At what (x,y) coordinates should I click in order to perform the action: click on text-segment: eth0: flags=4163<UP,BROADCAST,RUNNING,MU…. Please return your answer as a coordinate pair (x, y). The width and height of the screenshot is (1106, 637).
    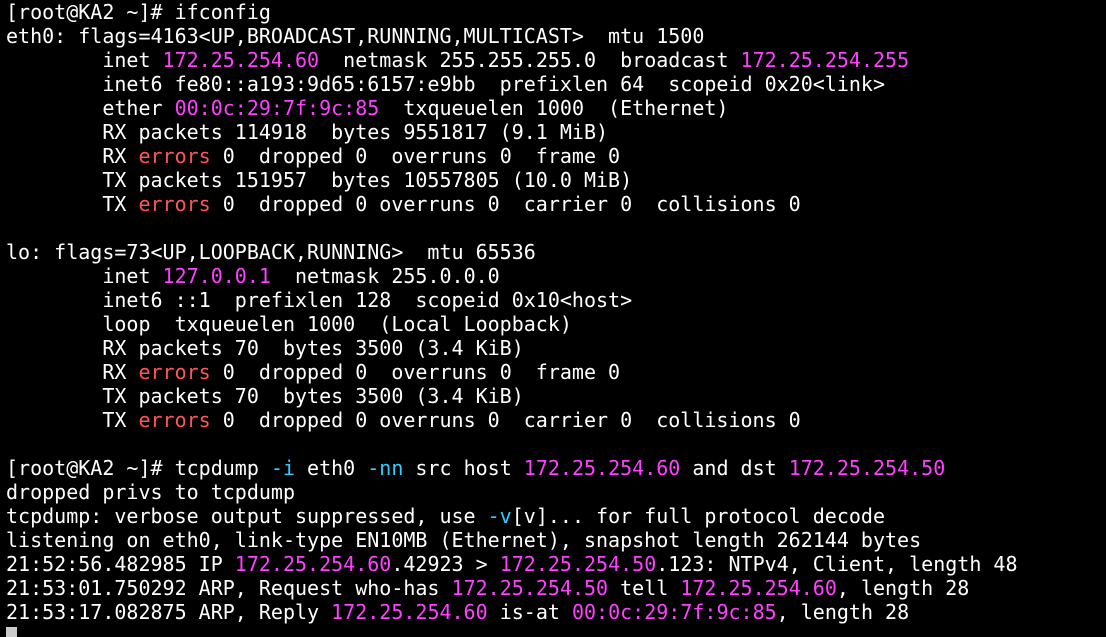
    Looking at the image, I should click on (355, 36).